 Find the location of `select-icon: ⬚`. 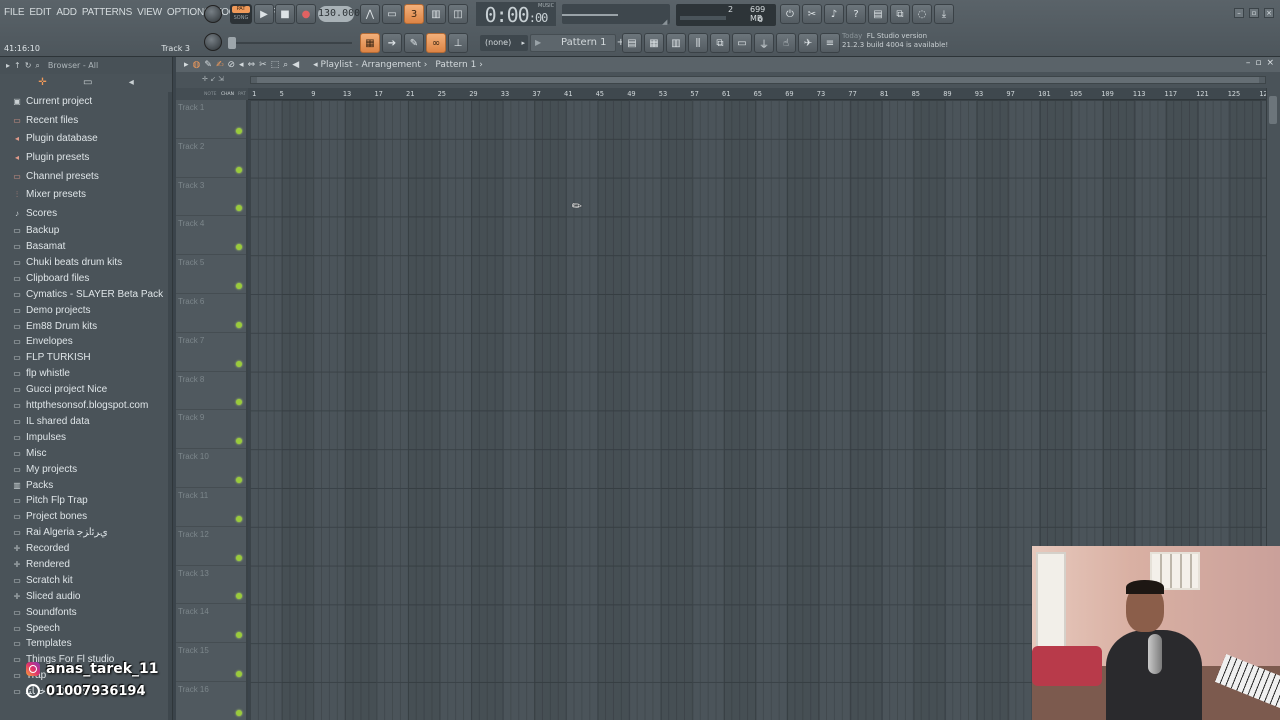

select-icon: ⬚ is located at coordinates (275, 65).